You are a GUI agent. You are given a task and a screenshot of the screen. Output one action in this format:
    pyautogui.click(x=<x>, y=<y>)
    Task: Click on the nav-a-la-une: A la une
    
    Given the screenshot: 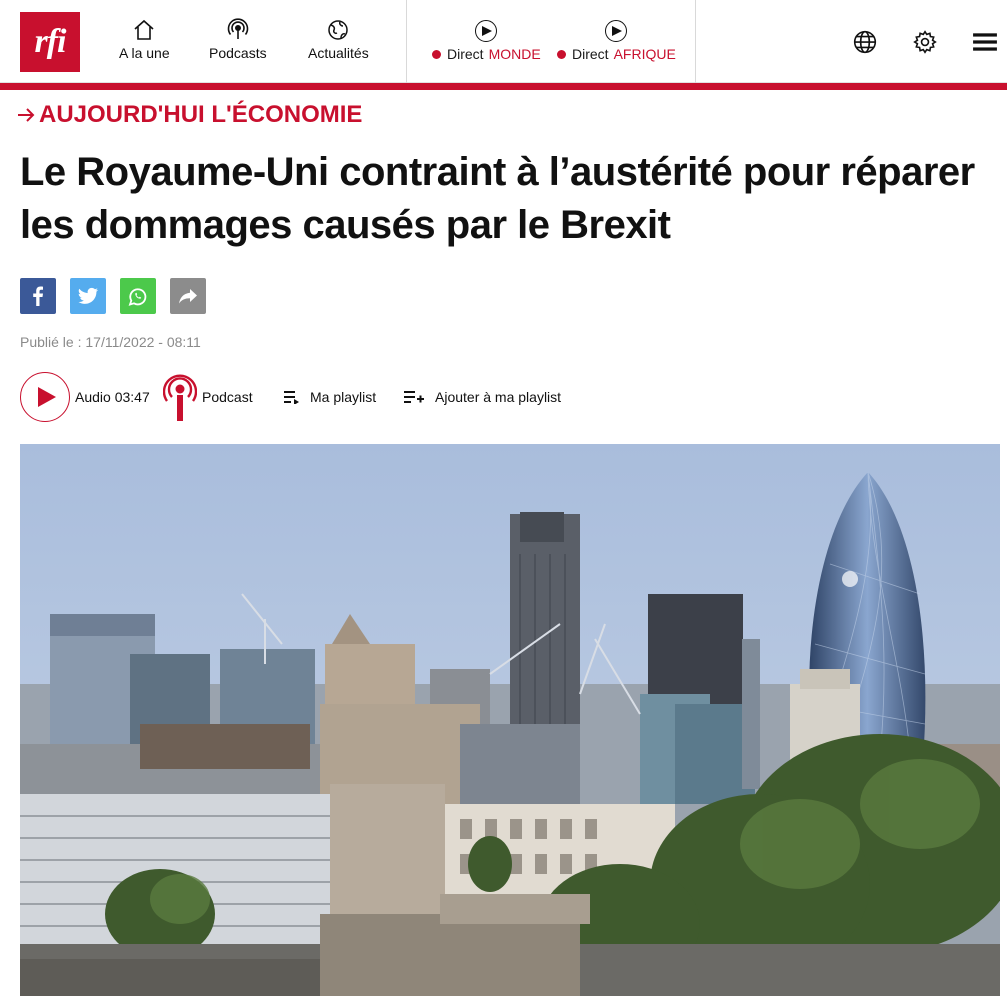 What is the action you would take?
    pyautogui.click(x=144, y=39)
    